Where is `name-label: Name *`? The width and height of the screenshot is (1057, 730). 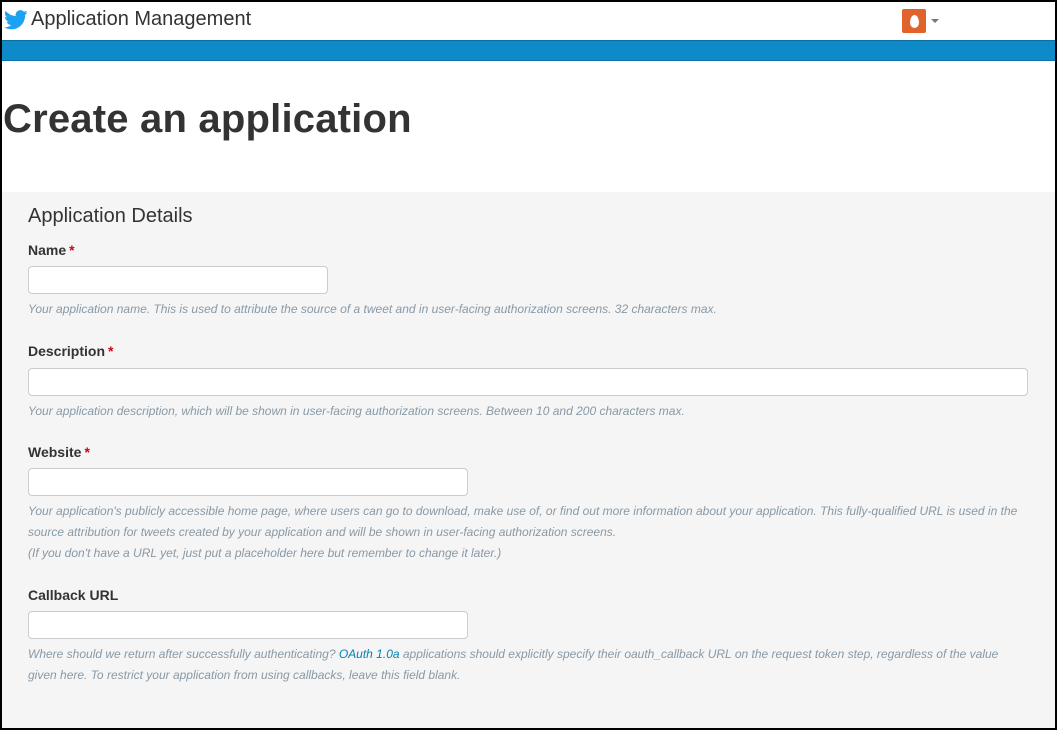 name-label: Name * is located at coordinates (51, 250).